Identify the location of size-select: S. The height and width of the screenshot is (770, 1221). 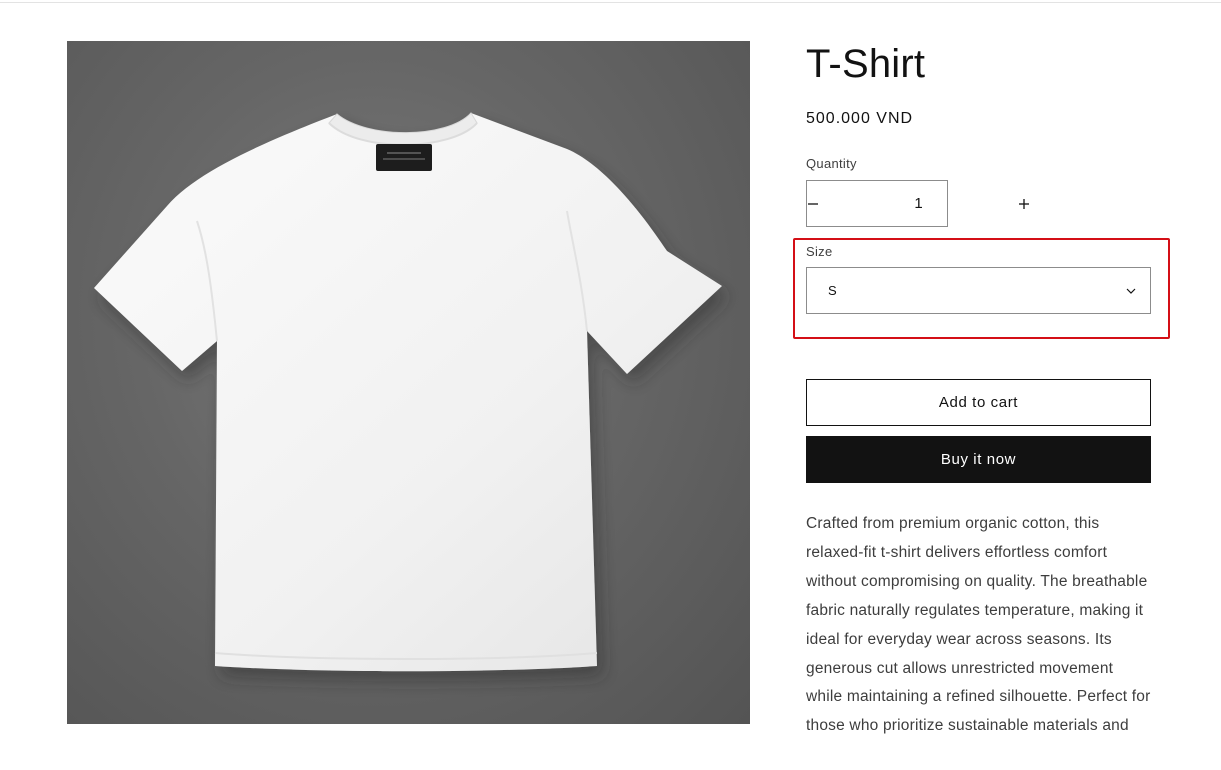
(978, 290).